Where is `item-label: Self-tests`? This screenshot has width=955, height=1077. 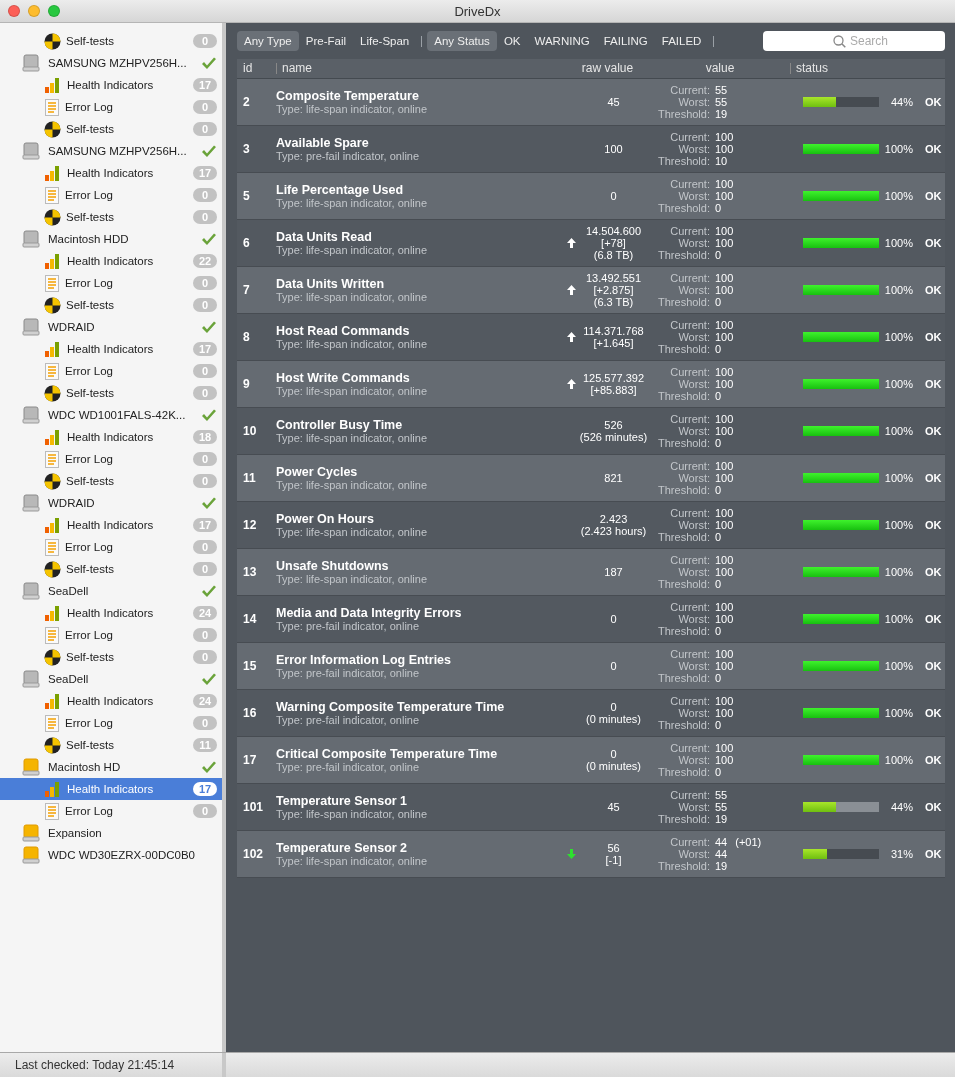 item-label: Self-tests is located at coordinates (90, 745).